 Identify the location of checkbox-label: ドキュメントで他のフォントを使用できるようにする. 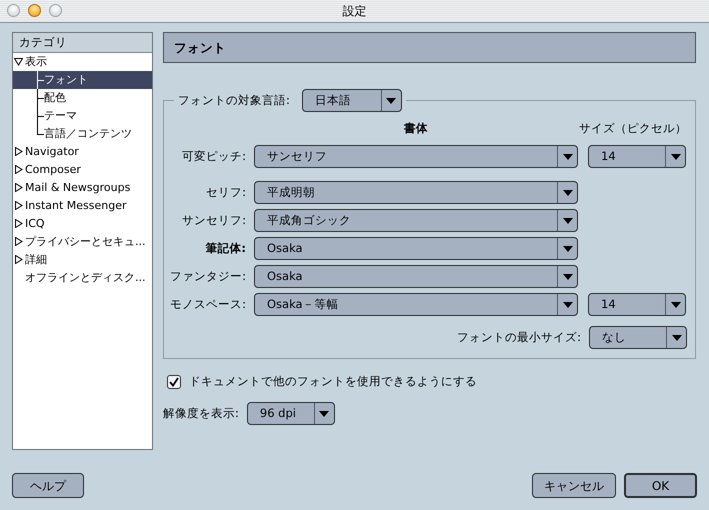
(333, 381).